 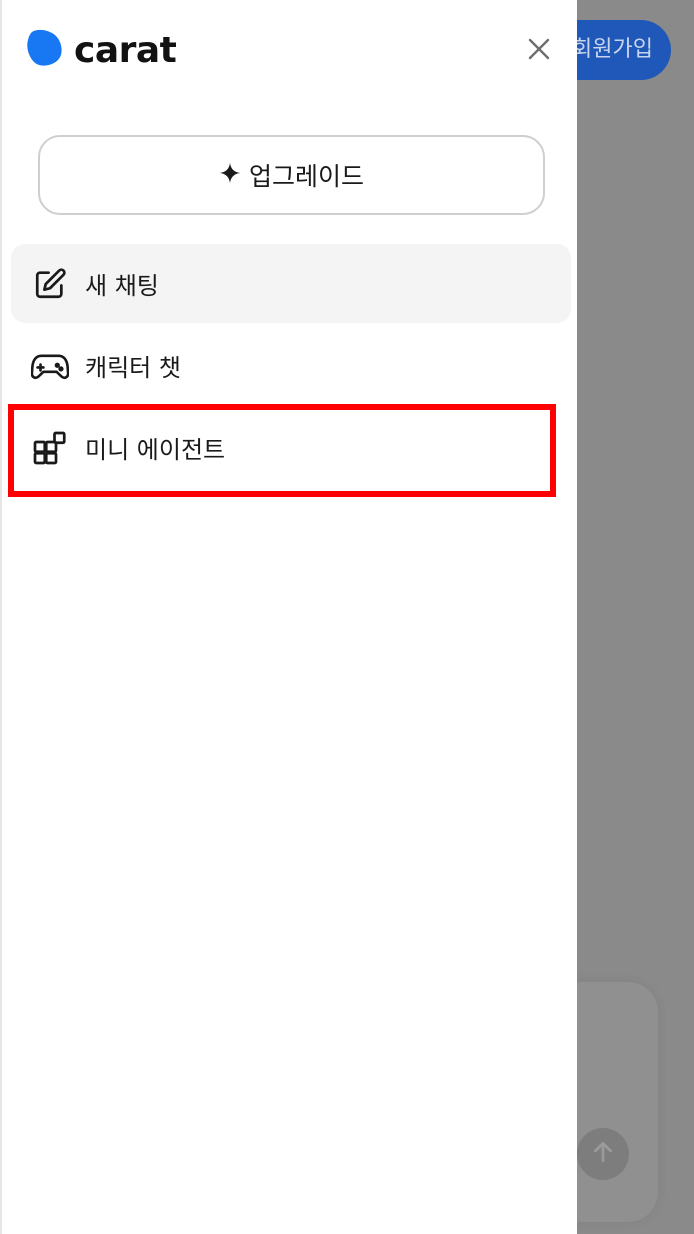 I want to click on send-button, so click(x=603, y=1154).